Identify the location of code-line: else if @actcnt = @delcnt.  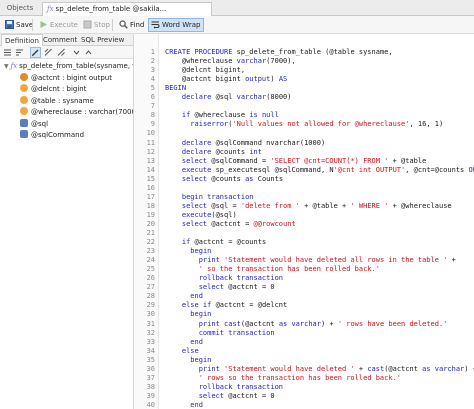
(226, 305).